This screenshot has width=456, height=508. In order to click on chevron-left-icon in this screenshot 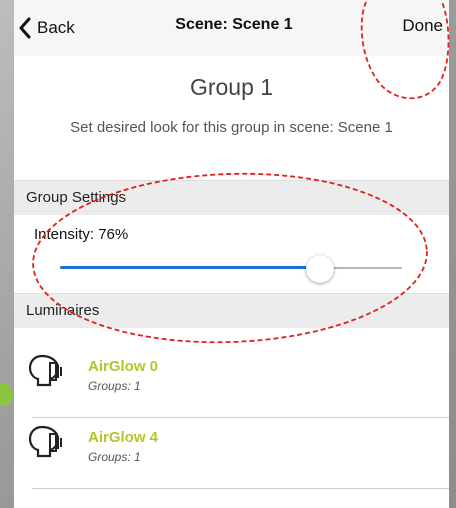, I will do `click(25, 28)`.